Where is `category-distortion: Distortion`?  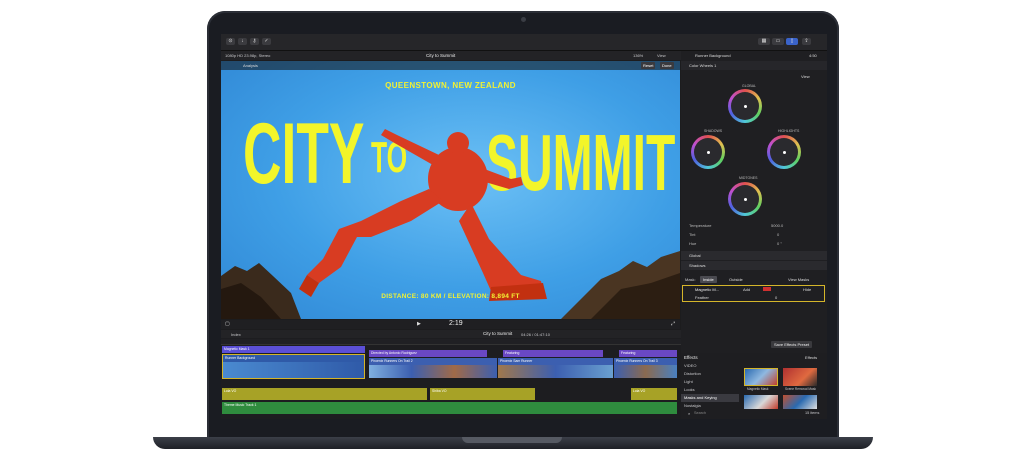 category-distortion: Distortion is located at coordinates (710, 374).